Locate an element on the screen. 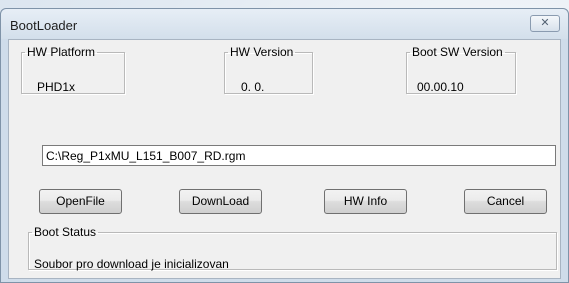 The image size is (569, 283). cancel-button: Cancel is located at coordinates (505, 201).